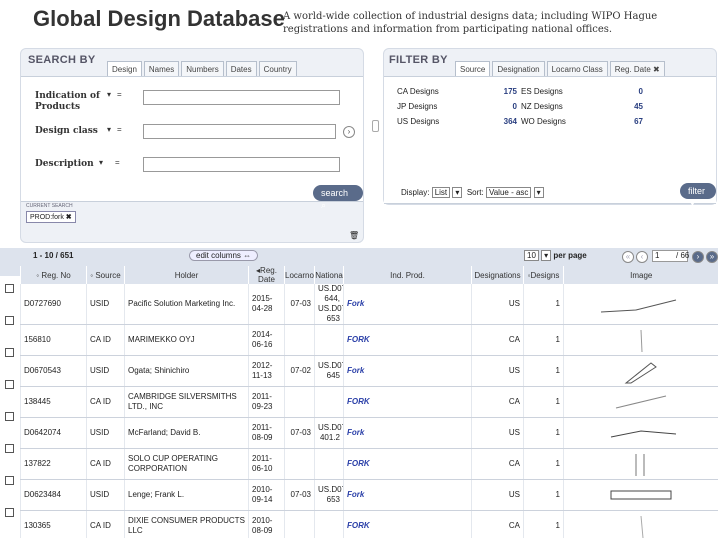  I want to click on source-item-wo: WO Designs 67, so click(582, 122).